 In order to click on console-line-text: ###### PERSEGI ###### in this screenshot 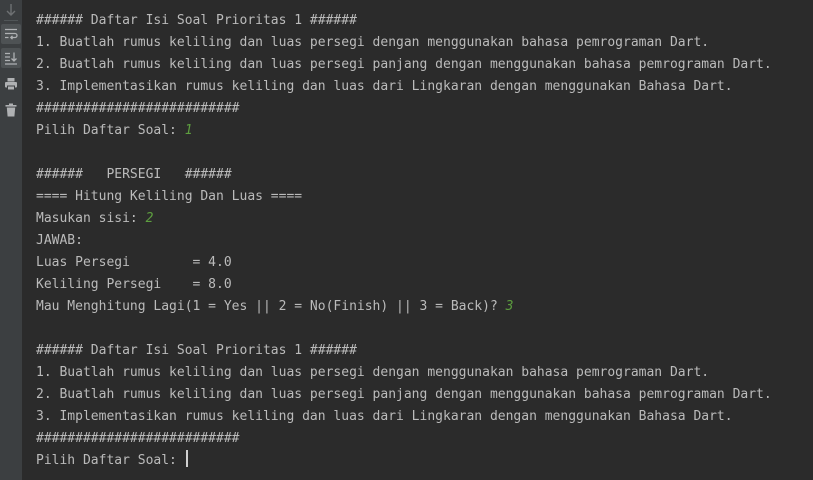, I will do `click(134, 174)`.